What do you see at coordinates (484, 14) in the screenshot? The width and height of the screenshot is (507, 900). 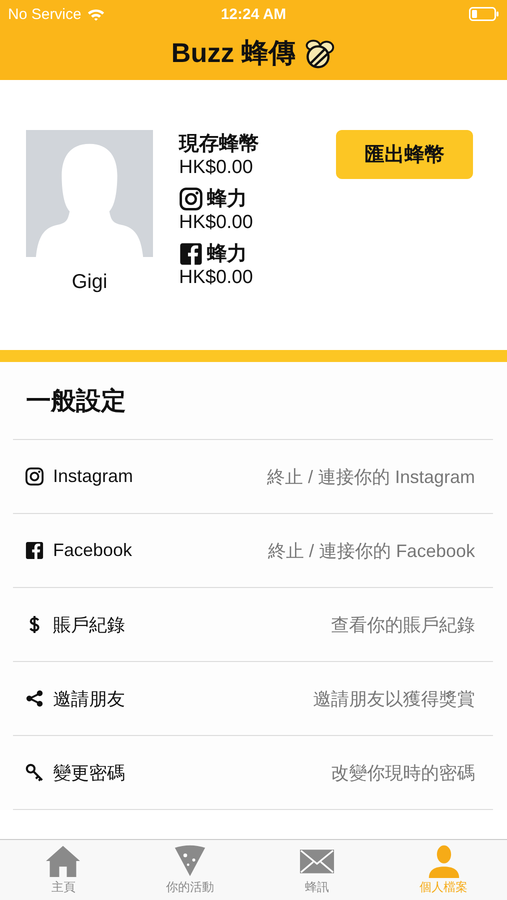 I see `battery-icon` at bounding box center [484, 14].